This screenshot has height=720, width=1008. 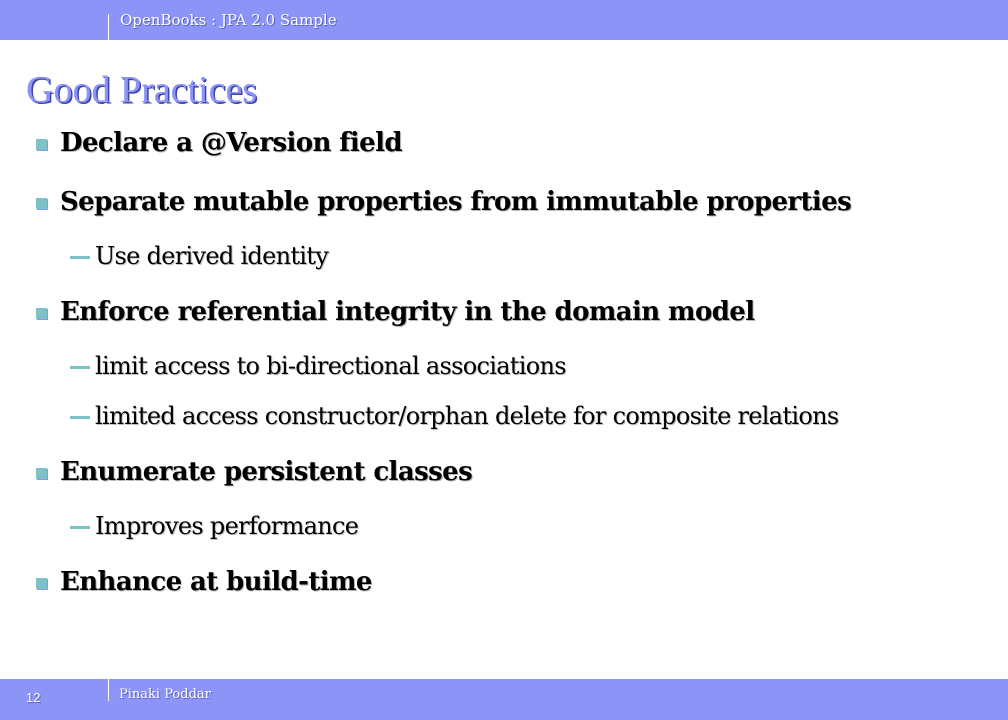 I want to click on bullet-item: Enumerate persistent classes, so click(x=266, y=472).